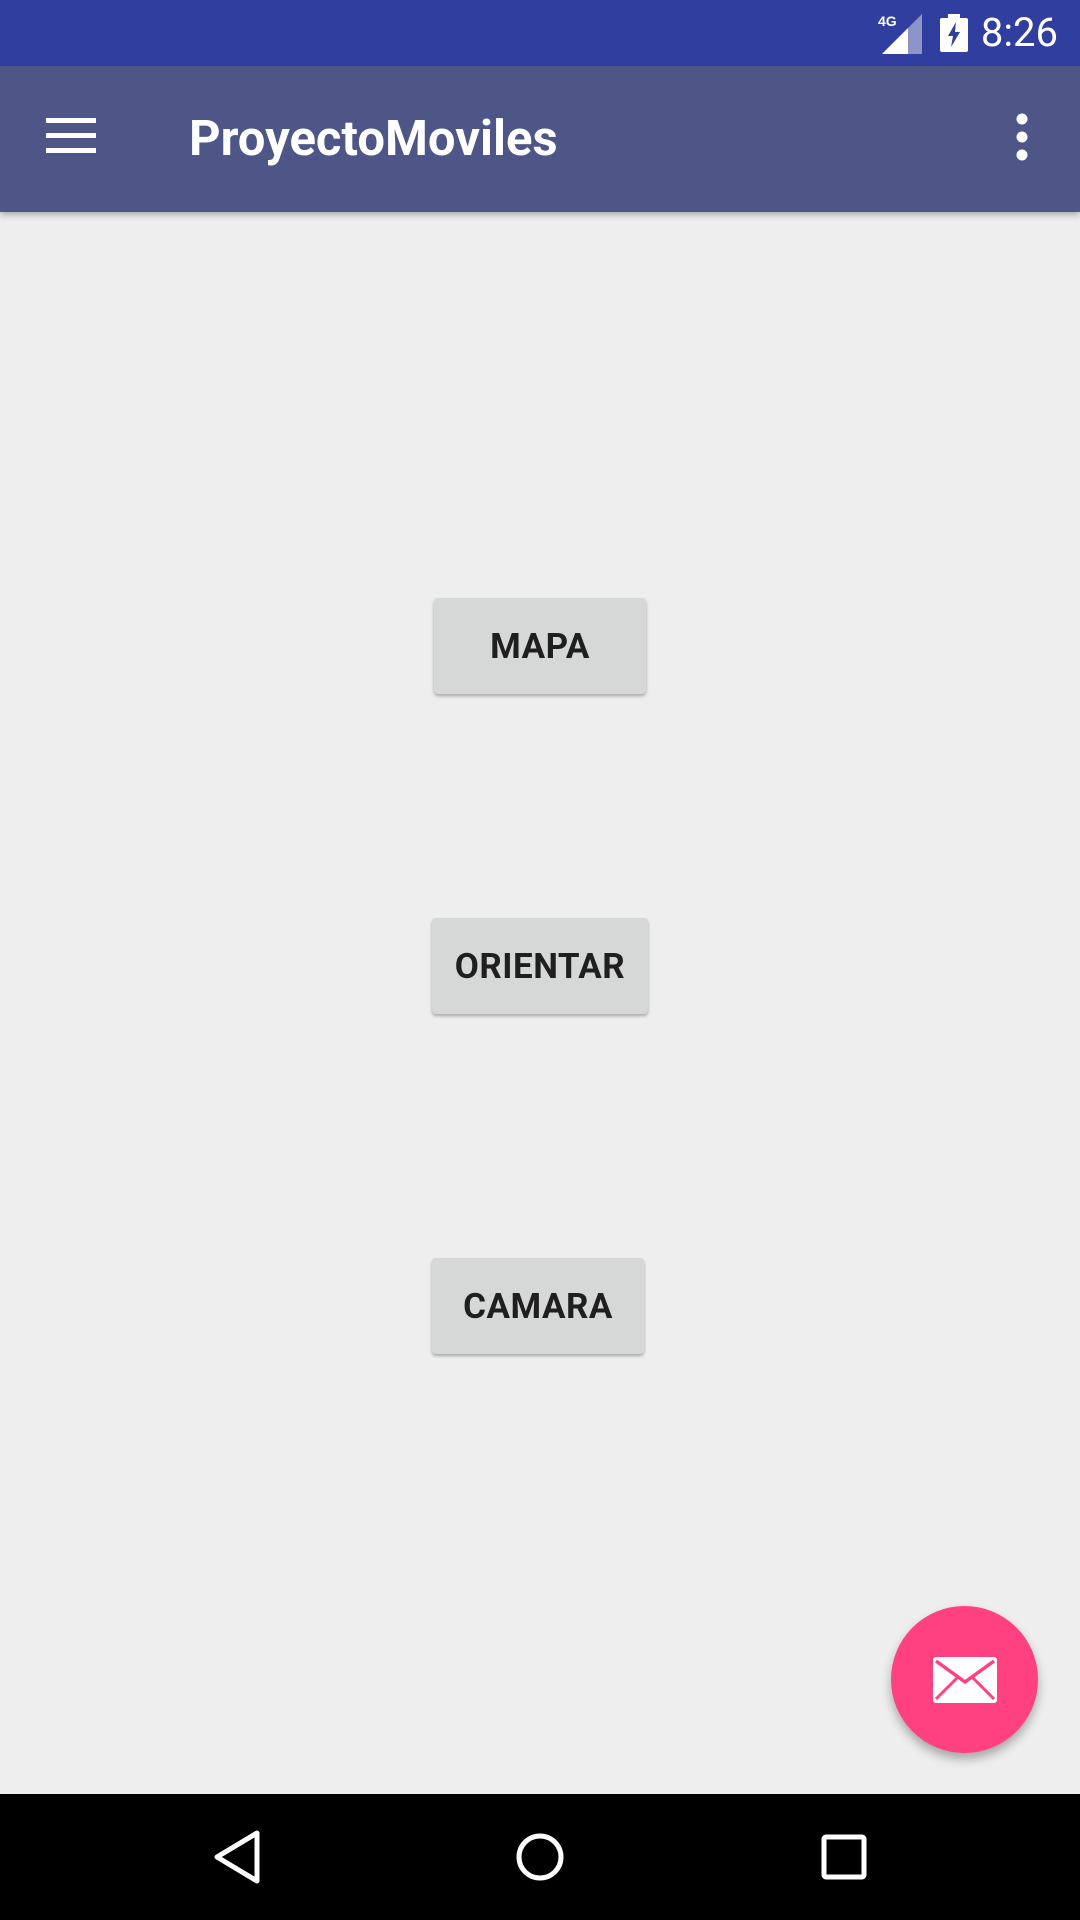 This screenshot has height=1920, width=1080. I want to click on email-icon, so click(964, 1679).